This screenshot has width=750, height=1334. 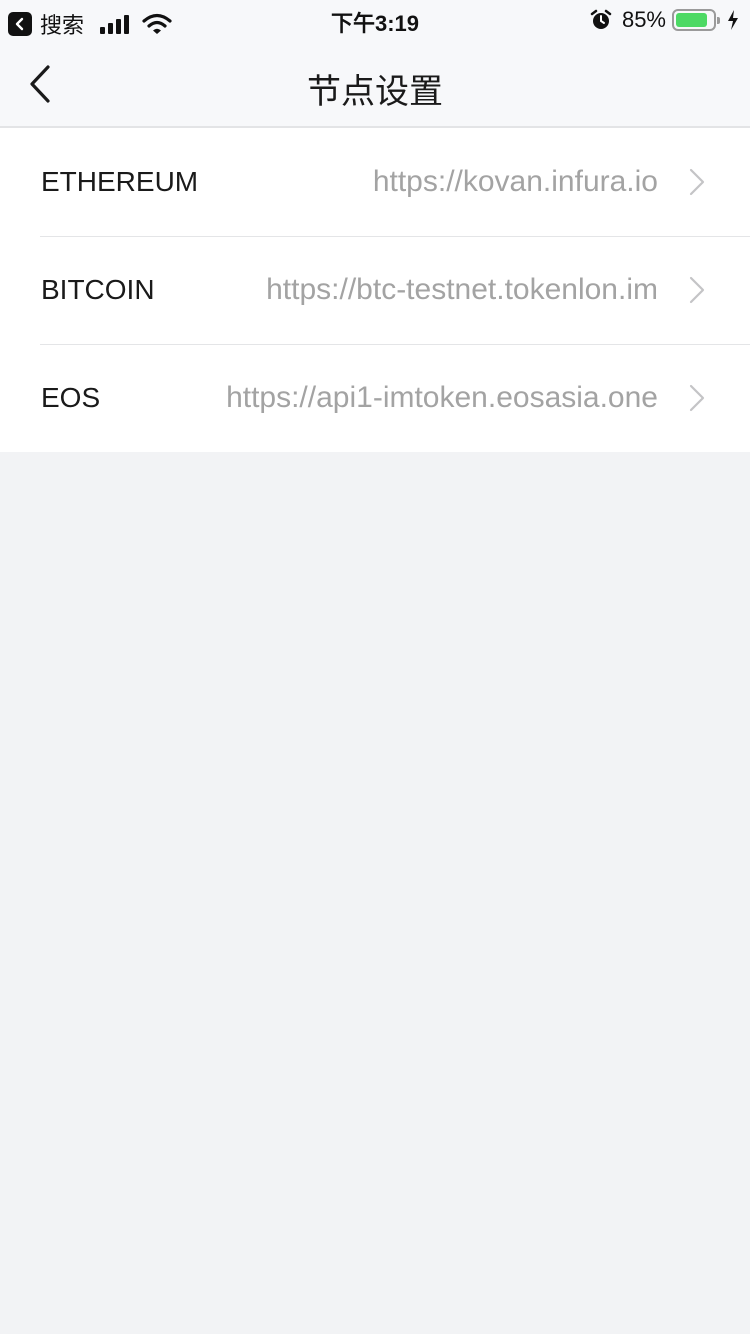 What do you see at coordinates (98, 289) in the screenshot?
I see `node-label: BITCOIN` at bounding box center [98, 289].